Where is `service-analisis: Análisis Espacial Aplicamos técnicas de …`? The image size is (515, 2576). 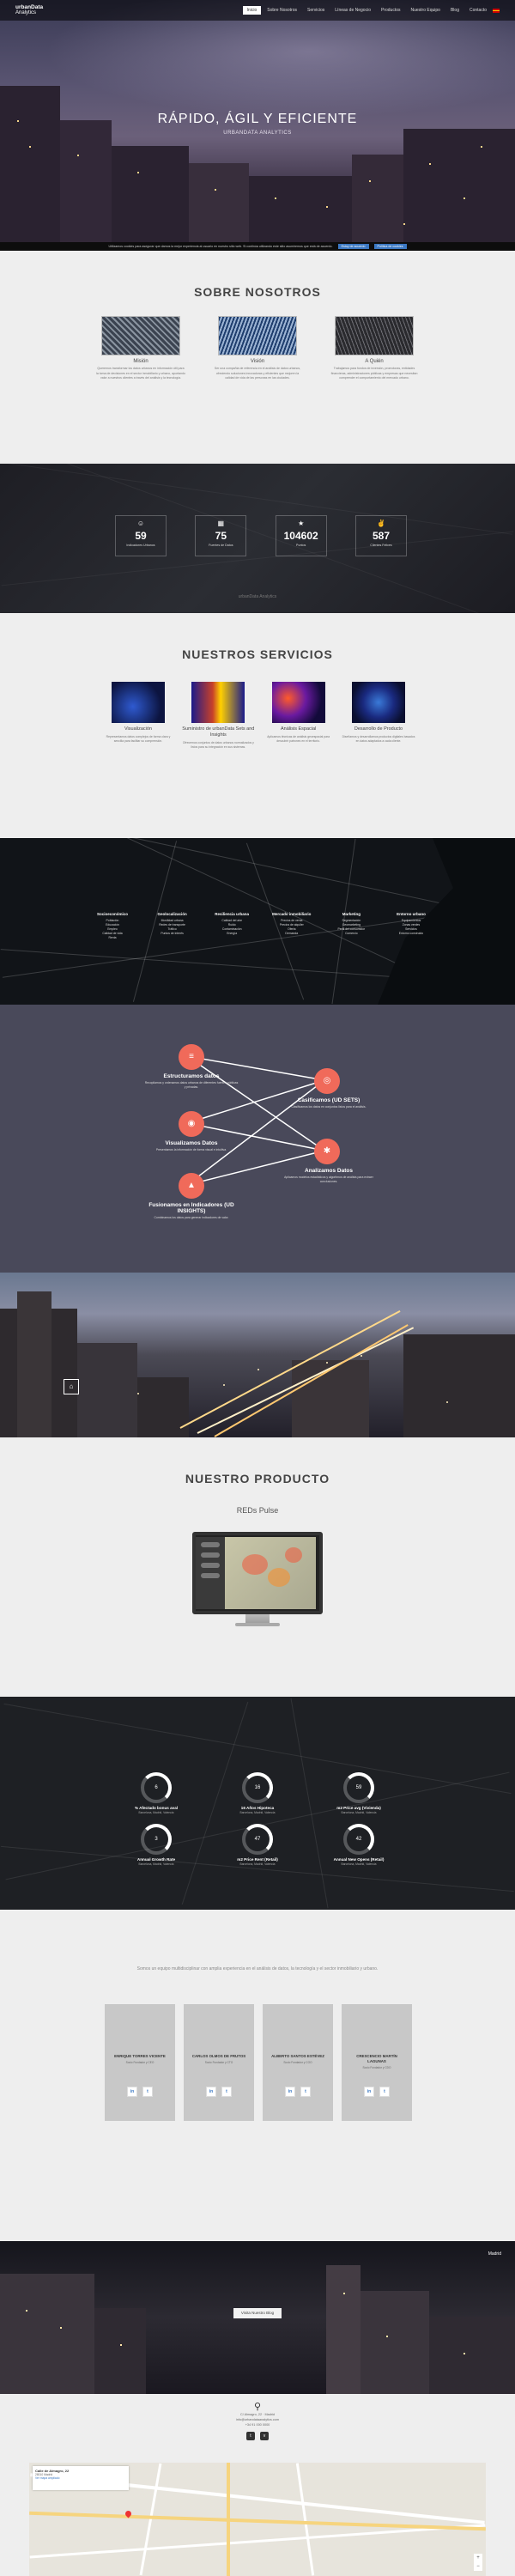
service-analisis: Análisis Espacial Aplicamos técnicas de … is located at coordinates (299, 716).